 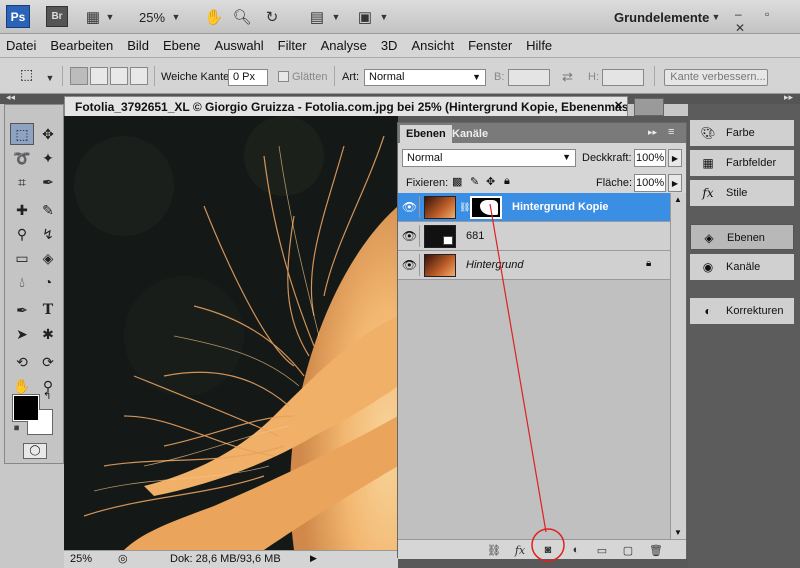 I want to click on hand-tool: ✋, so click(x=22, y=386).